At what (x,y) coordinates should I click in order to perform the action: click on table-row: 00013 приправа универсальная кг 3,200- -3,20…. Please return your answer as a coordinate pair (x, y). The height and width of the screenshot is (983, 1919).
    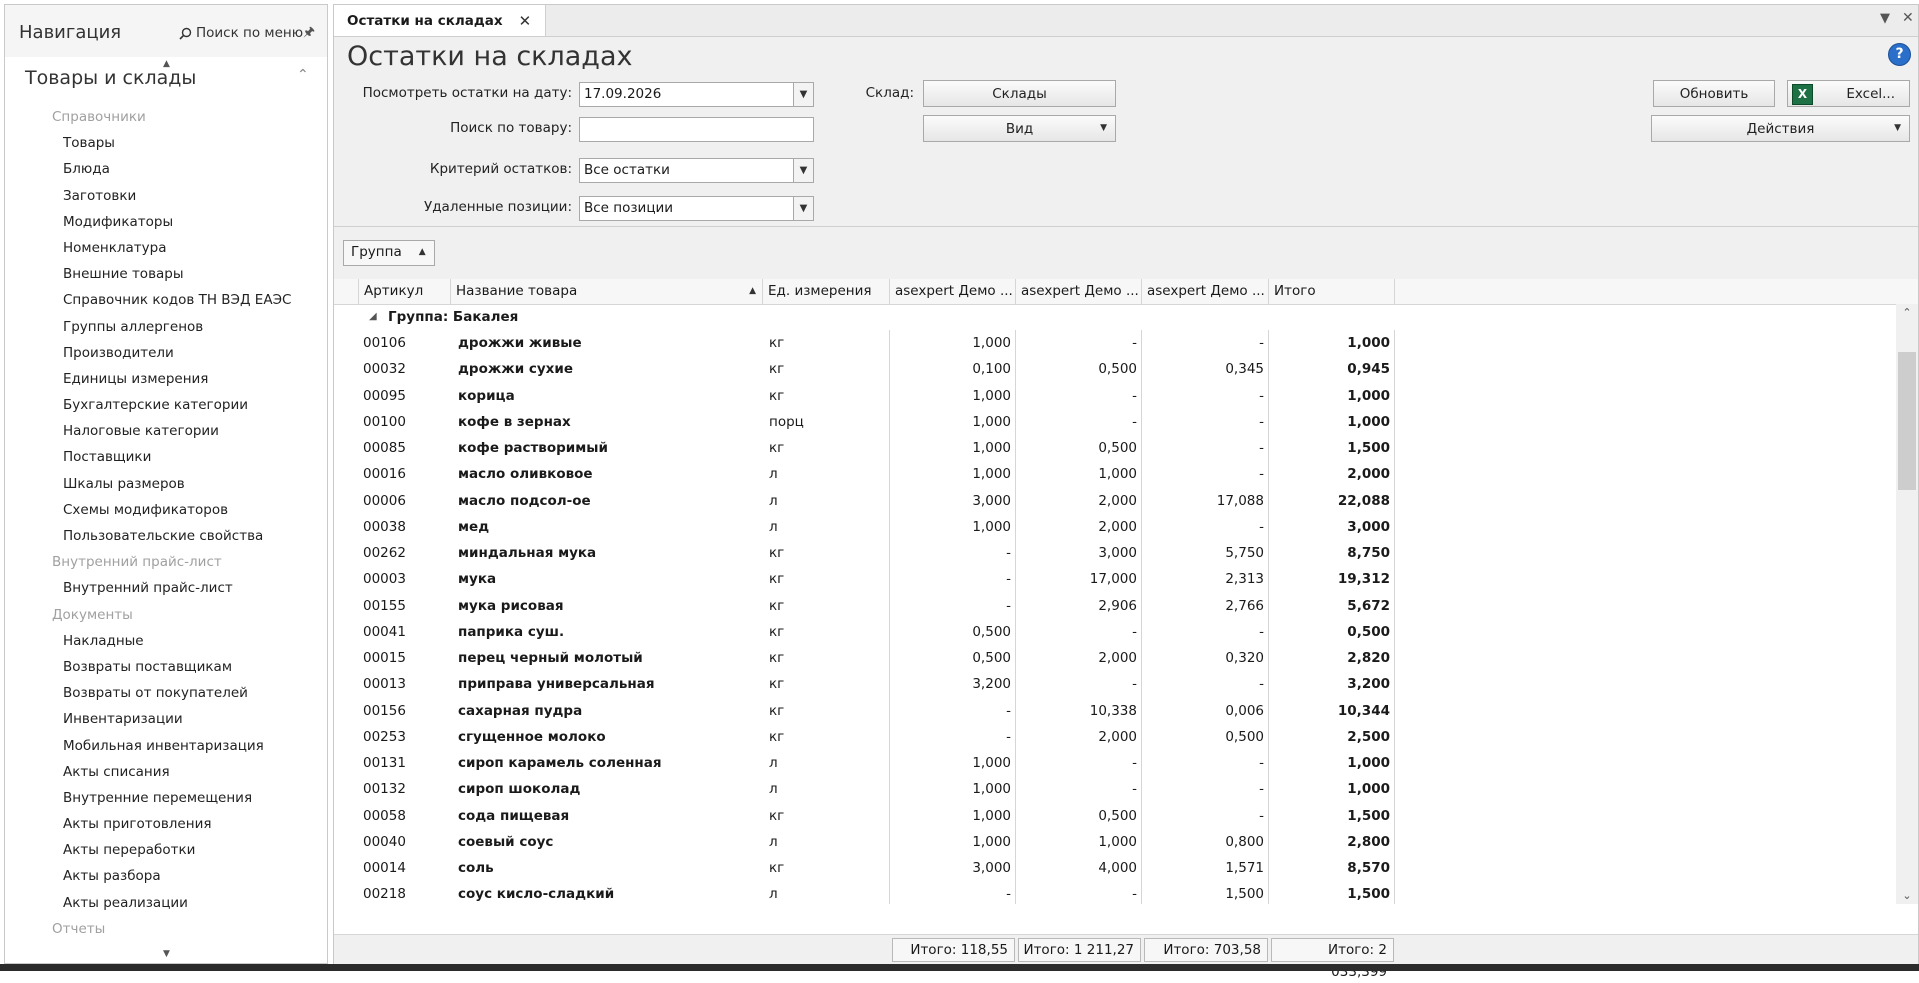
    Looking at the image, I should click on (1114, 684).